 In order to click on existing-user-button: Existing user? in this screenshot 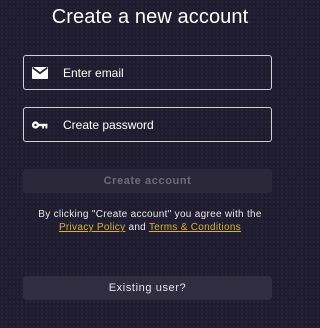, I will do `click(147, 288)`.